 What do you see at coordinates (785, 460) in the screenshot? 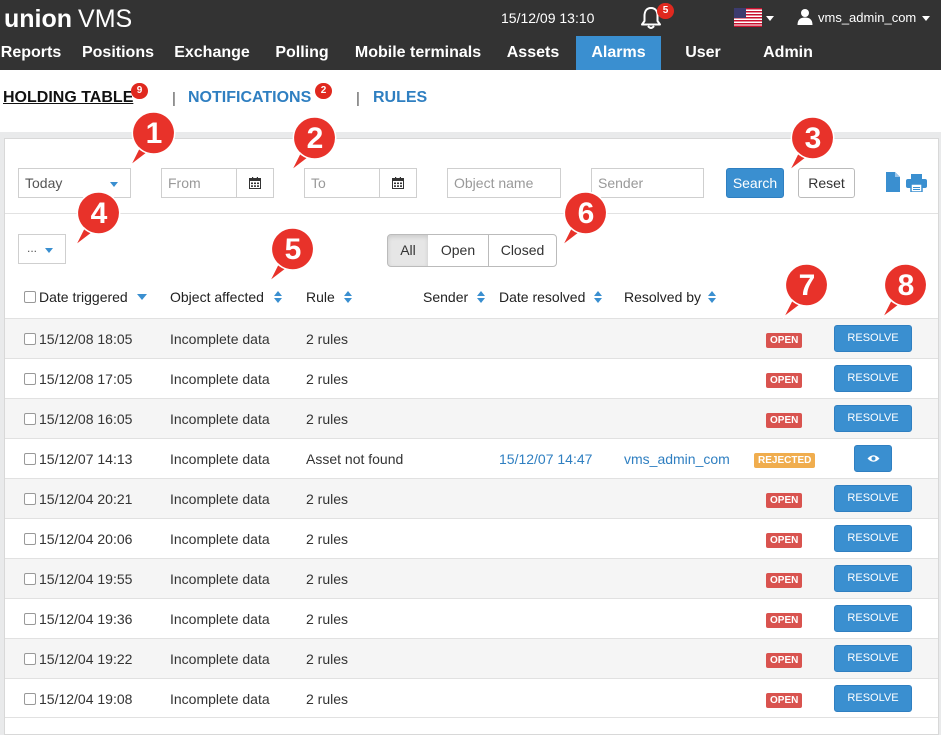
I see `status-badge: REJECTED` at bounding box center [785, 460].